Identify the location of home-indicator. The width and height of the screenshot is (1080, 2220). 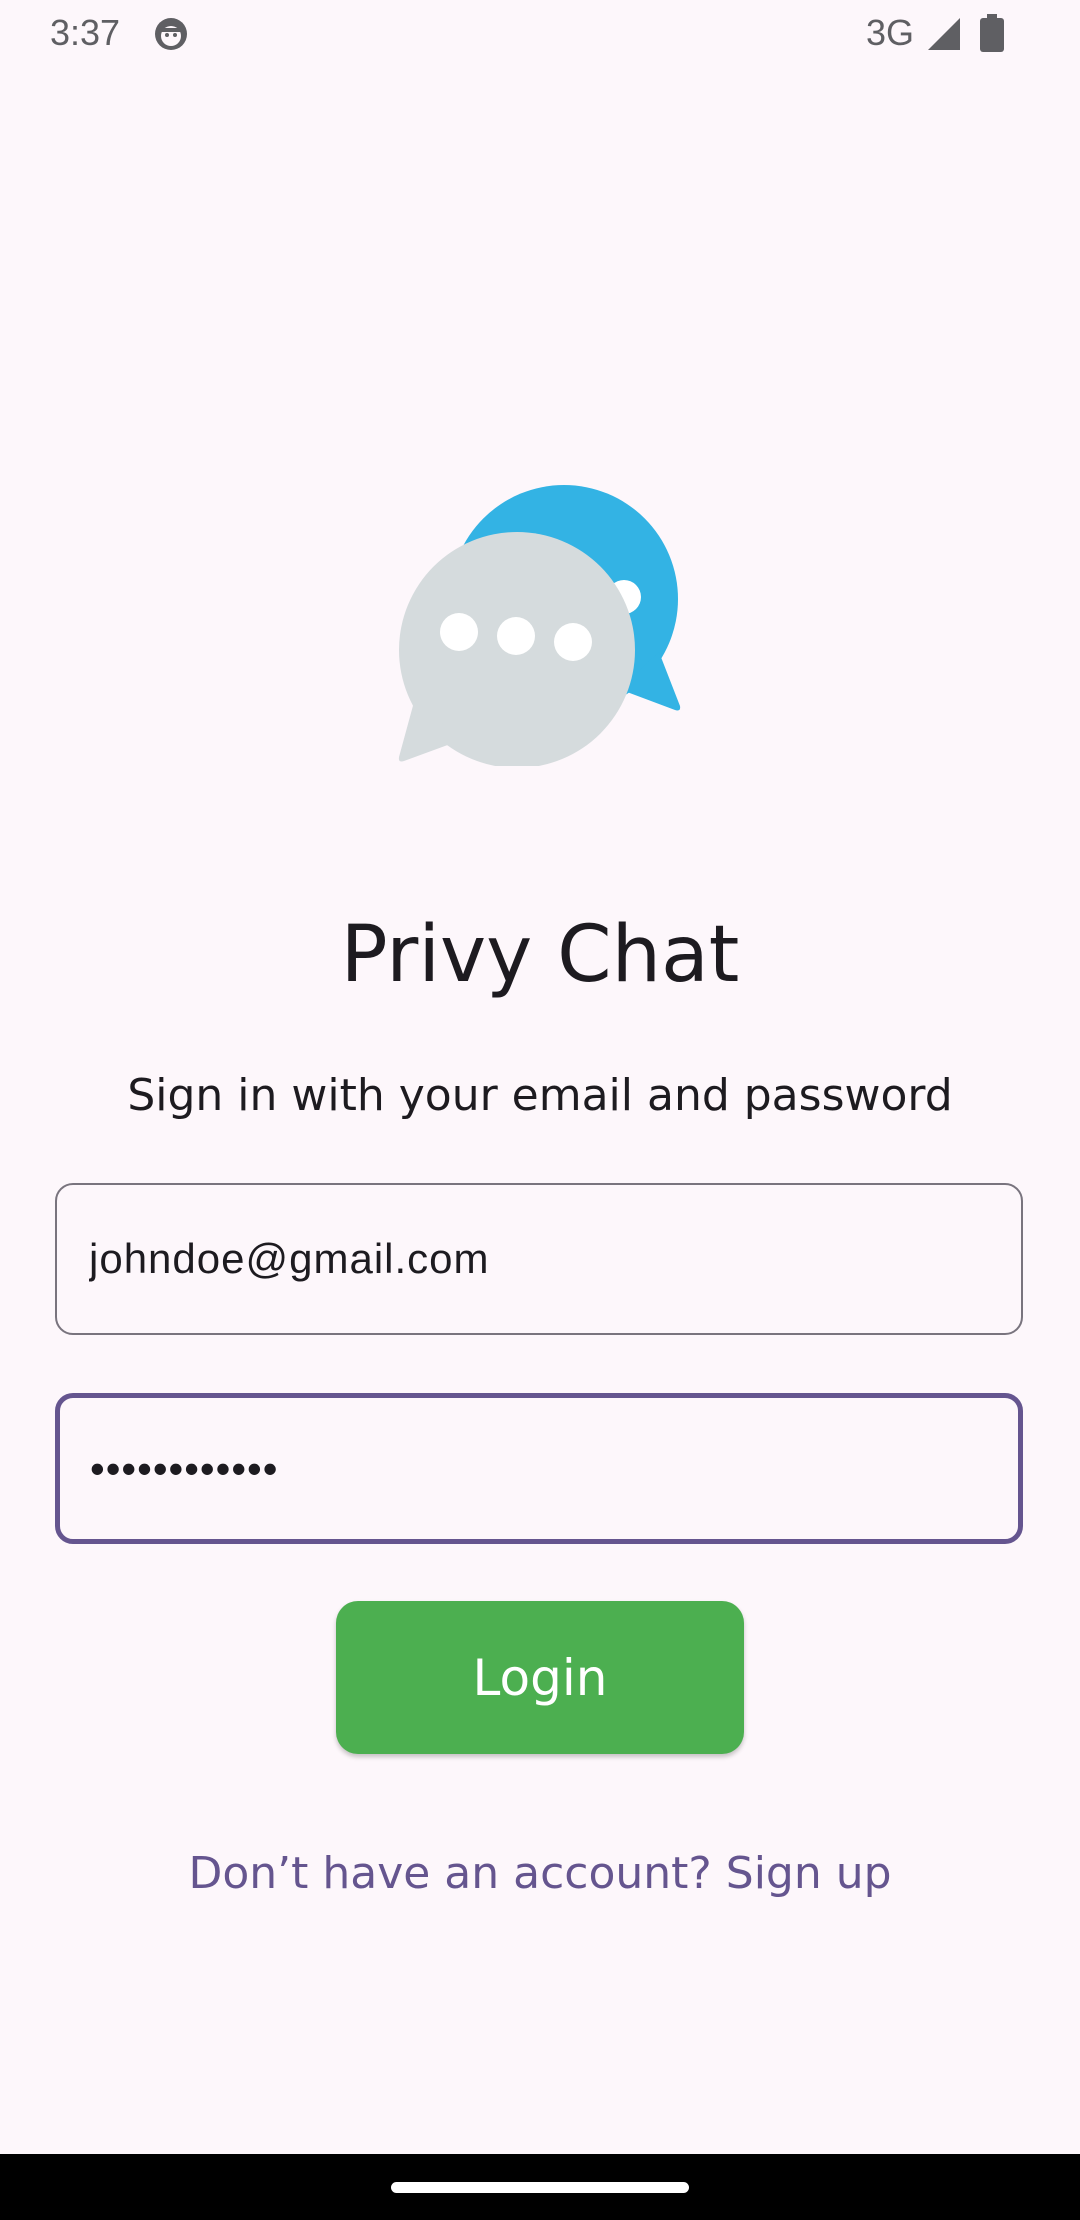
(540, 2187).